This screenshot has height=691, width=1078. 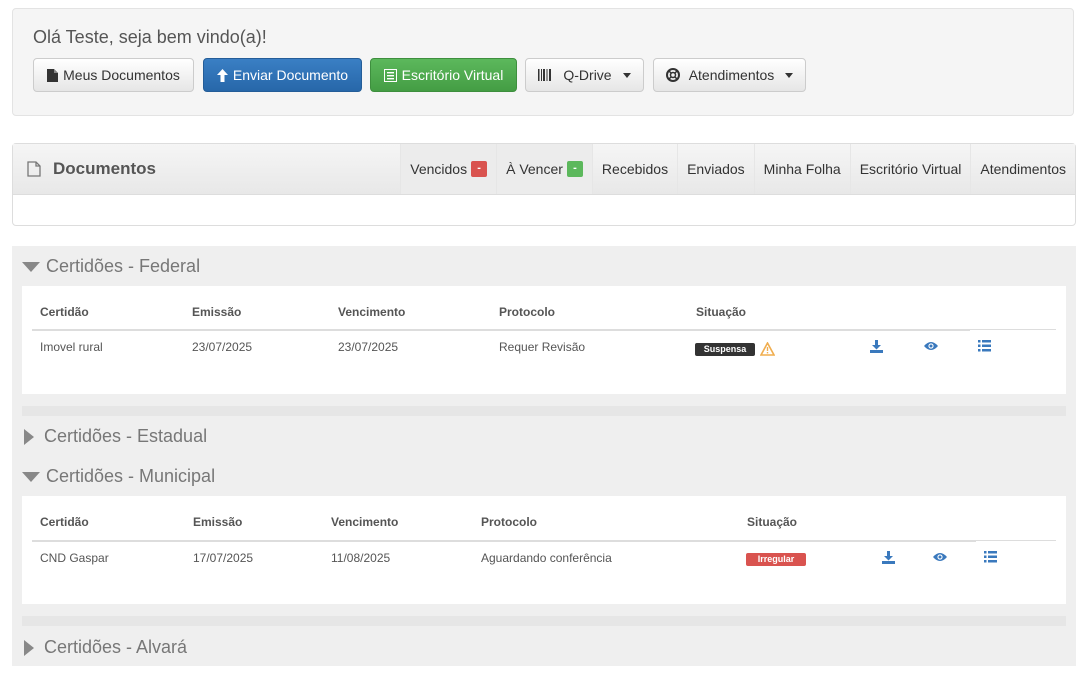 I want to click on meus-documentos-button: Meus Documentos, so click(x=113, y=75).